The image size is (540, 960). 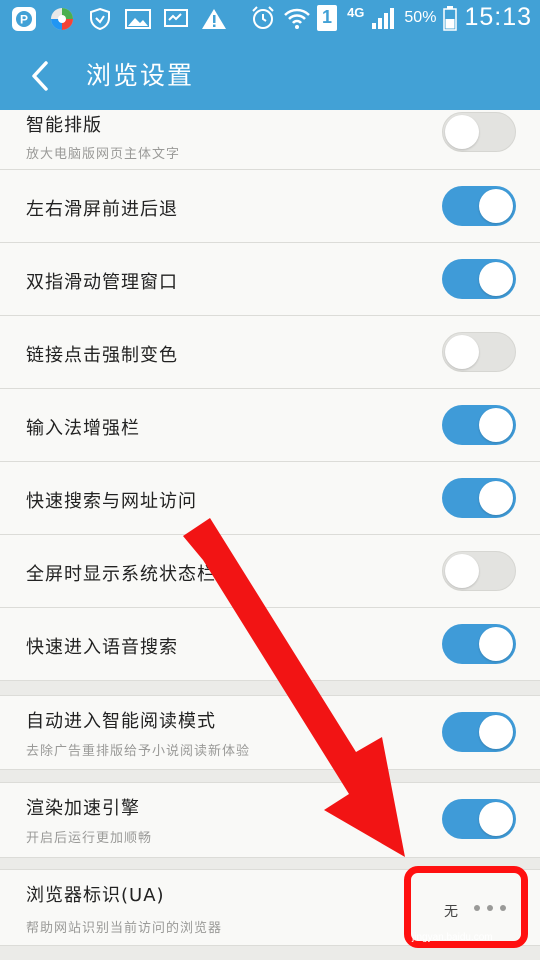 I want to click on setting-title: 自动进入智能阅读模式, so click(x=121, y=721).